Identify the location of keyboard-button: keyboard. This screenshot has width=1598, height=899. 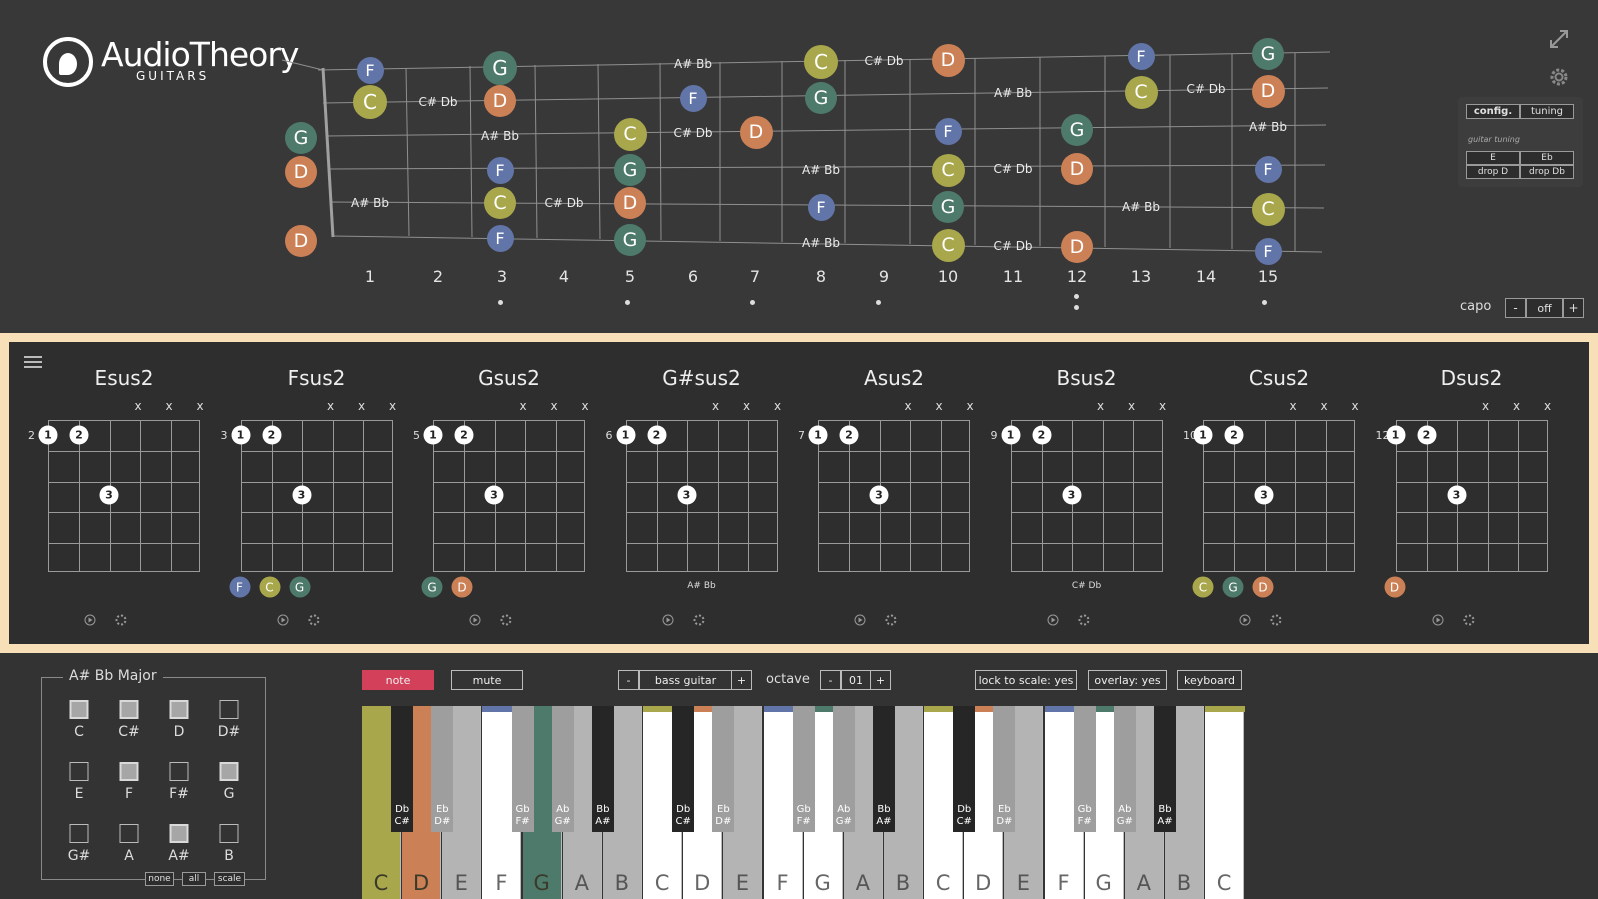
(1209, 680).